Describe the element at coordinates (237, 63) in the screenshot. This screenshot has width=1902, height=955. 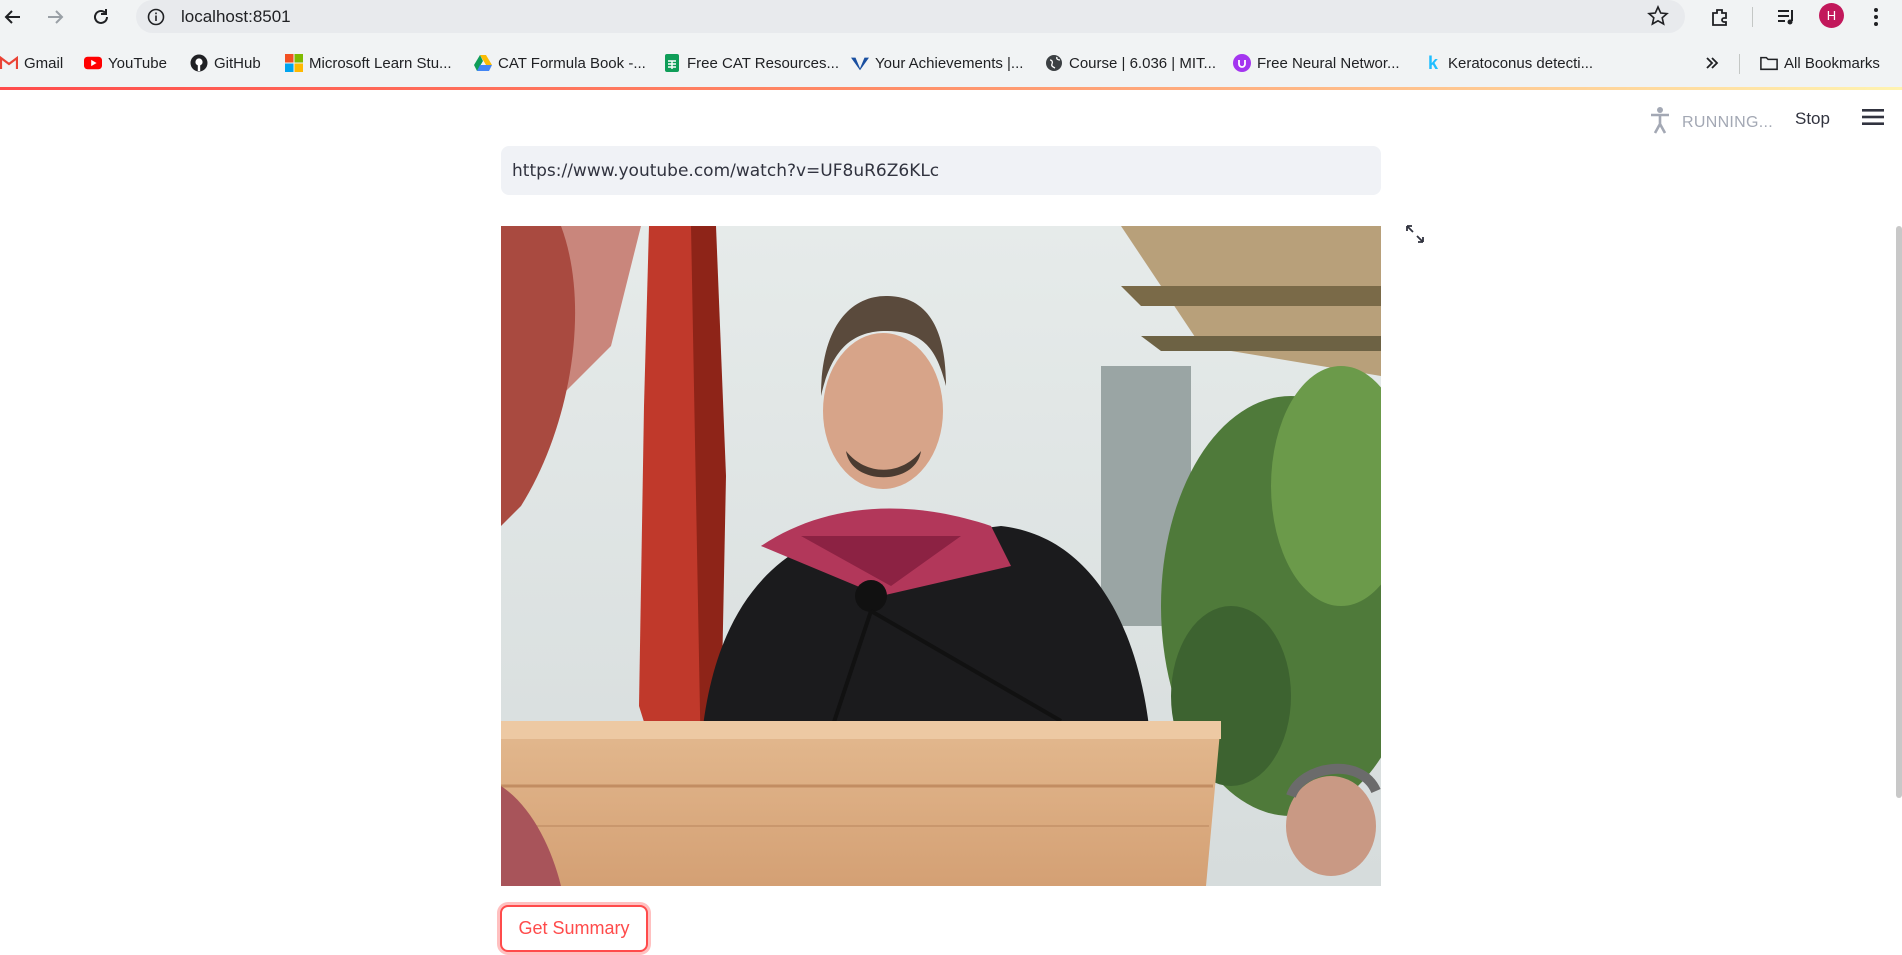
I see `bookmark-label: GitHub` at that location.